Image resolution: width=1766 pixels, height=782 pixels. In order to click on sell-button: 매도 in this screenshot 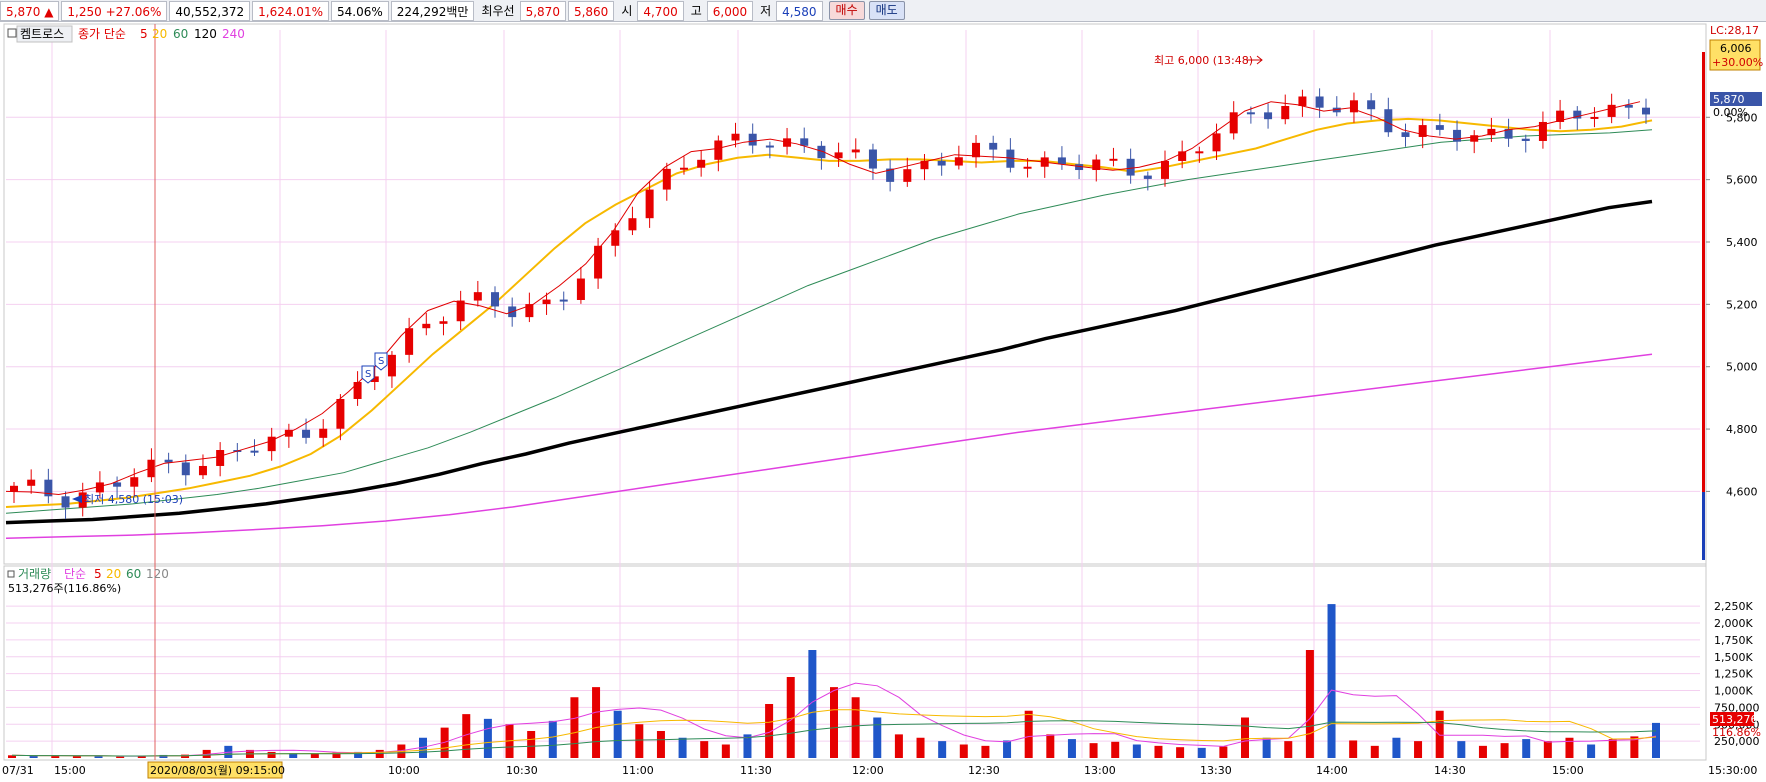, I will do `click(886, 10)`.